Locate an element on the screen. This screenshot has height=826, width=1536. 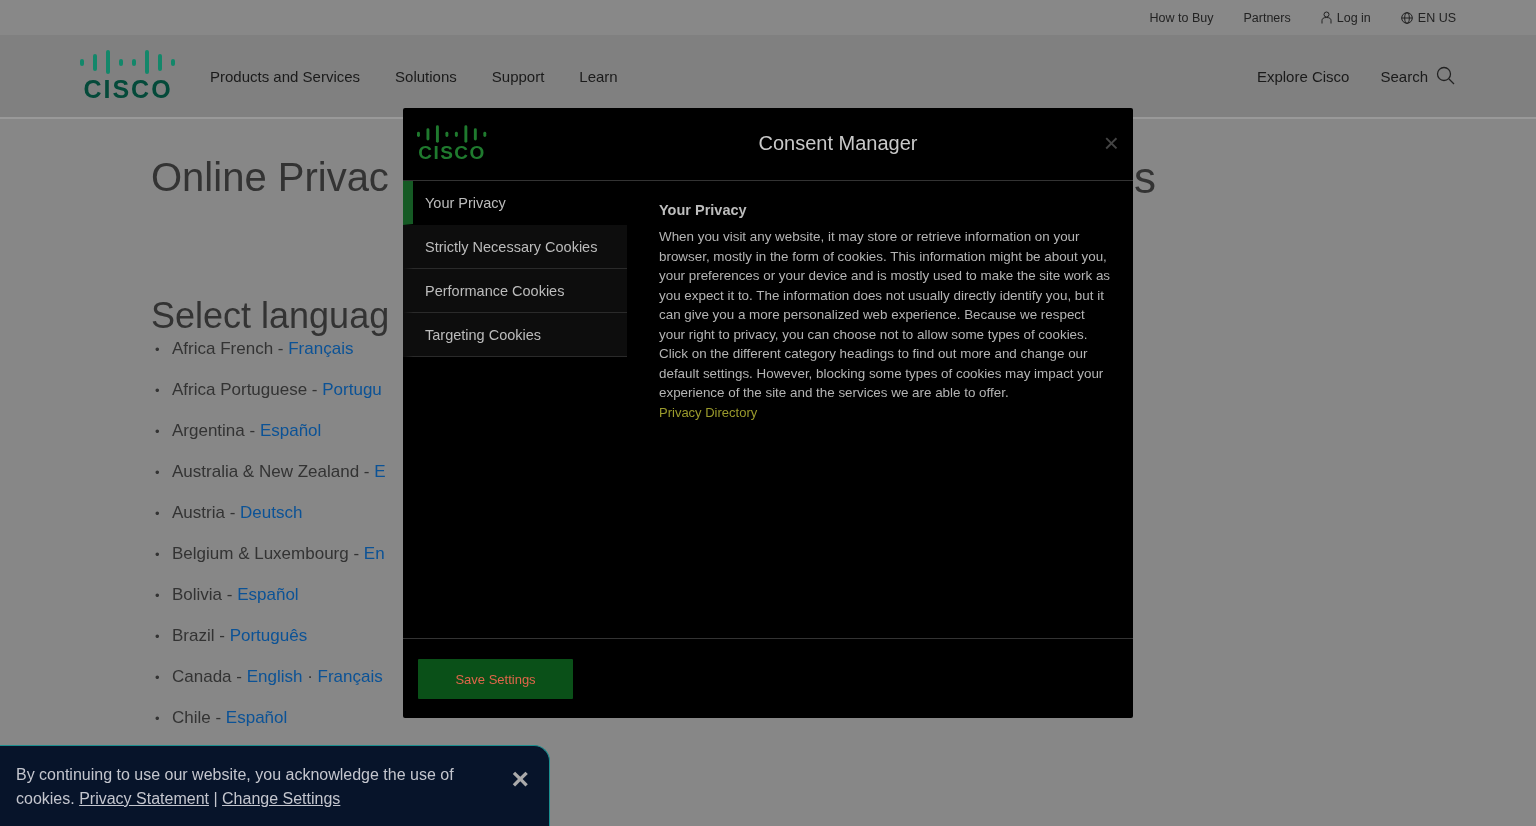
nav-link: Products and Services is located at coordinates (285, 76).